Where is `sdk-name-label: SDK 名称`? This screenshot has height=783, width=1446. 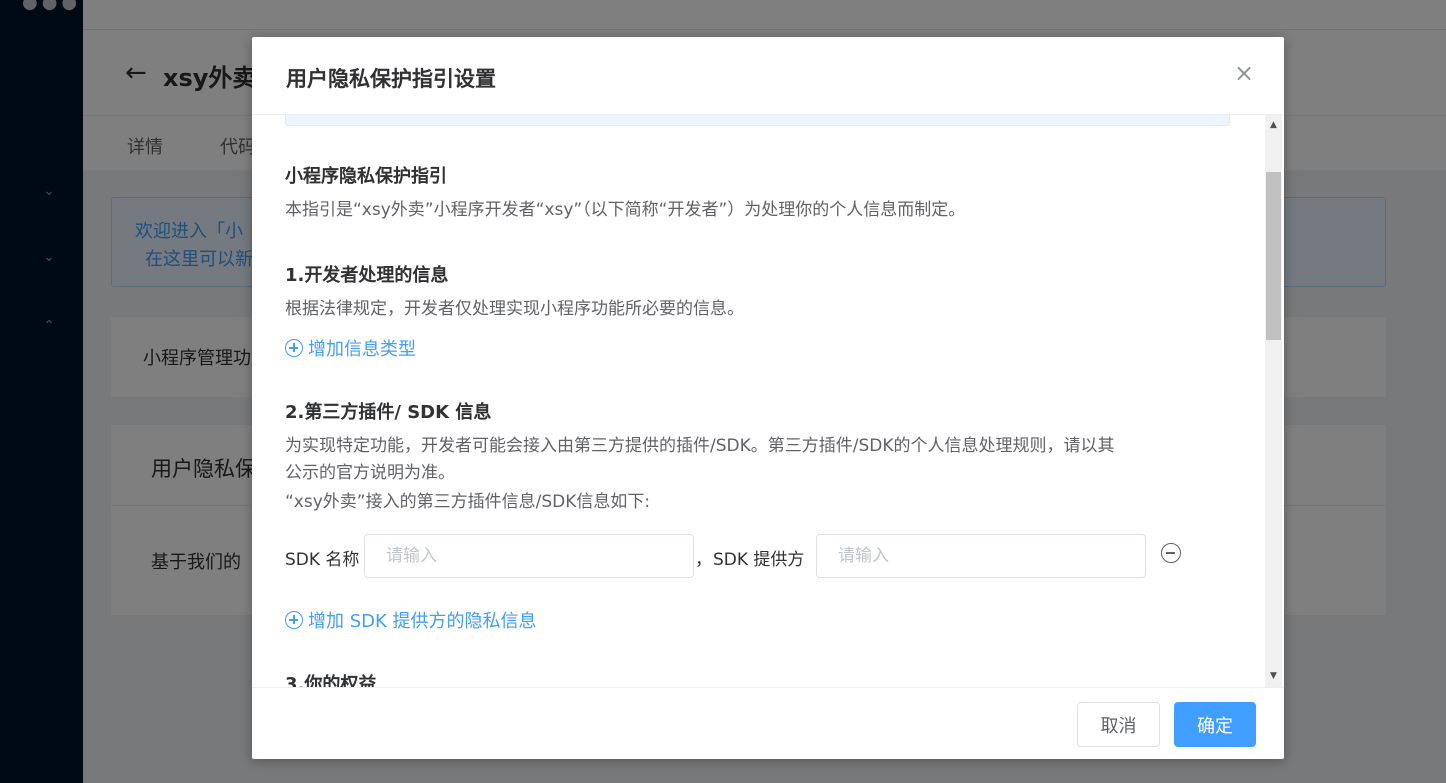 sdk-name-label: SDK 名称 is located at coordinates (322, 560).